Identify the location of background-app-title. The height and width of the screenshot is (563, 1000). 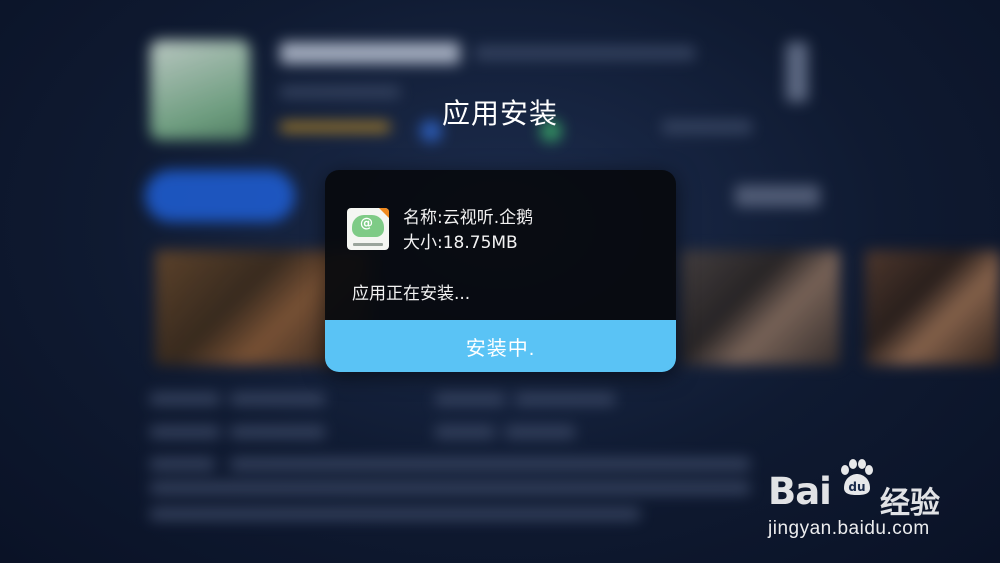
(370, 53).